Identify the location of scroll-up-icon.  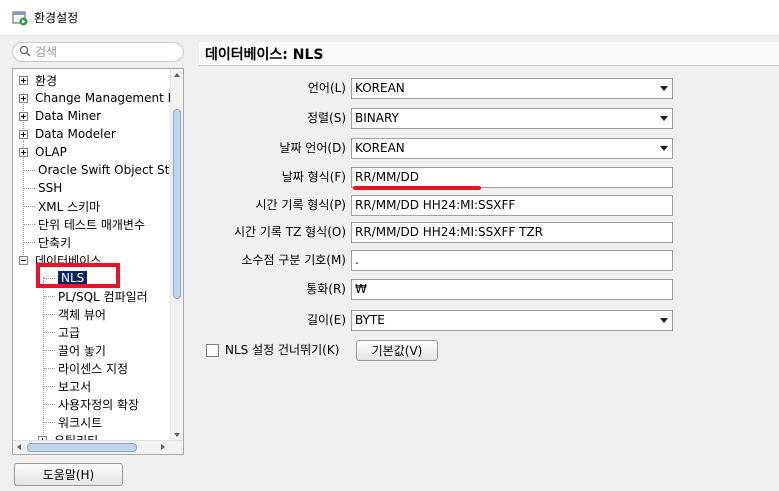
(177, 75).